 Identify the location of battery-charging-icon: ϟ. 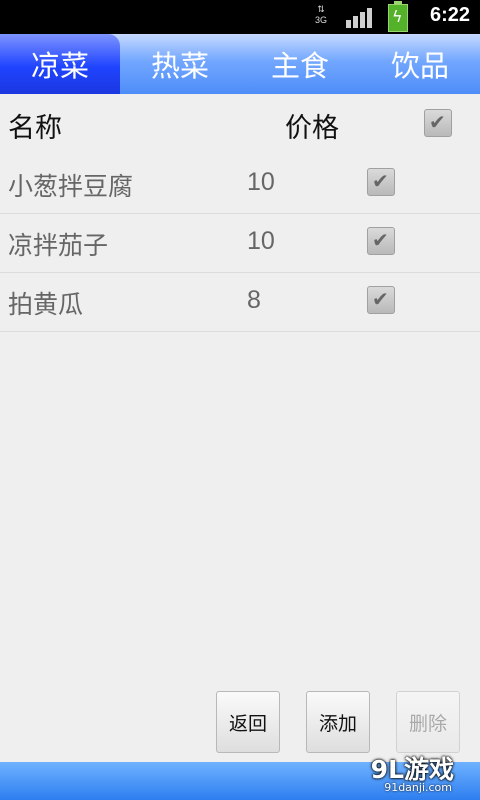
(398, 16).